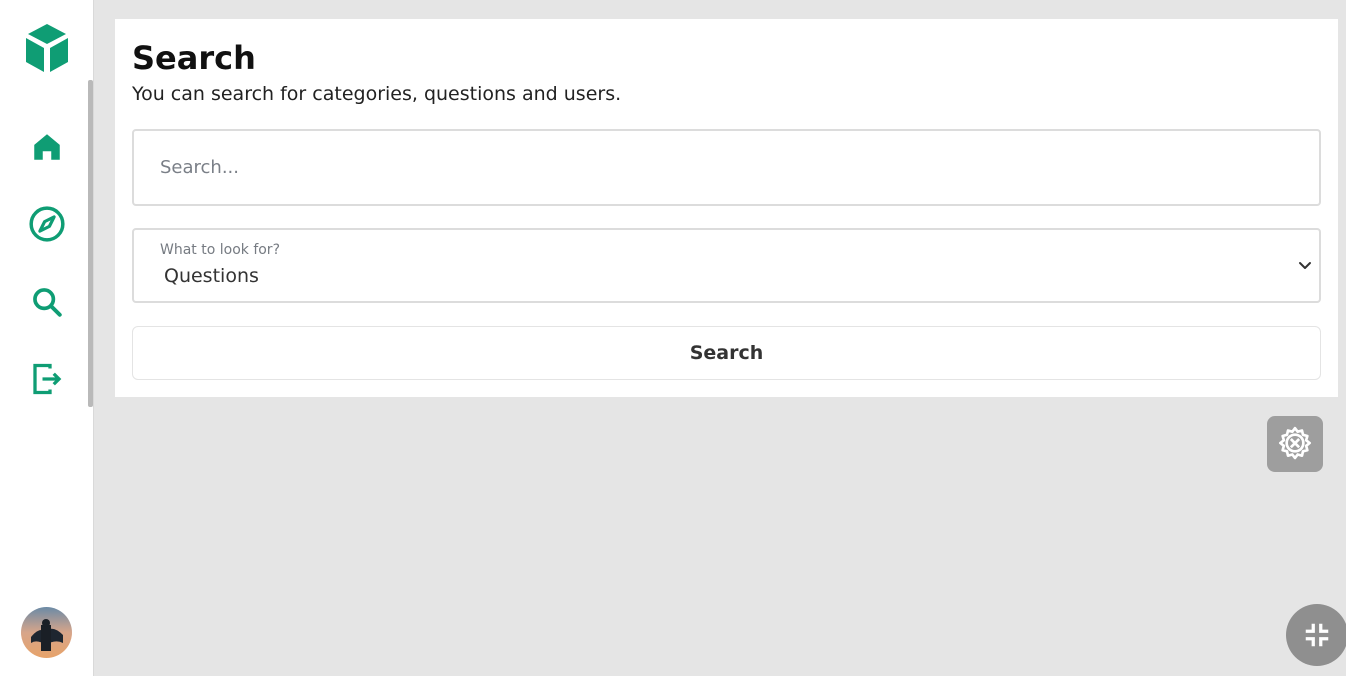 This screenshot has height=676, width=1346. Describe the element at coordinates (90, 243) in the screenshot. I see `sidebar-scrollbar` at that location.